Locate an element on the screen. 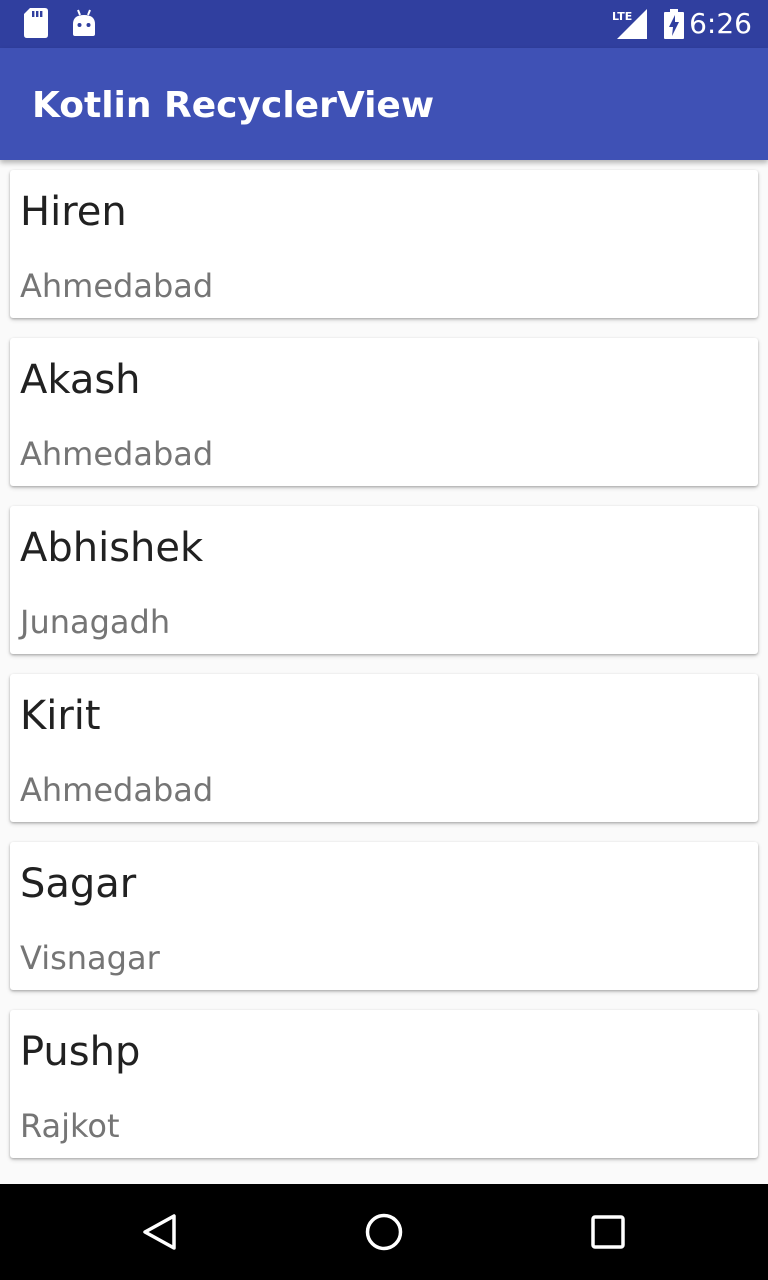 The image size is (768, 1280). sd-card-icon is located at coordinates (36, 23).